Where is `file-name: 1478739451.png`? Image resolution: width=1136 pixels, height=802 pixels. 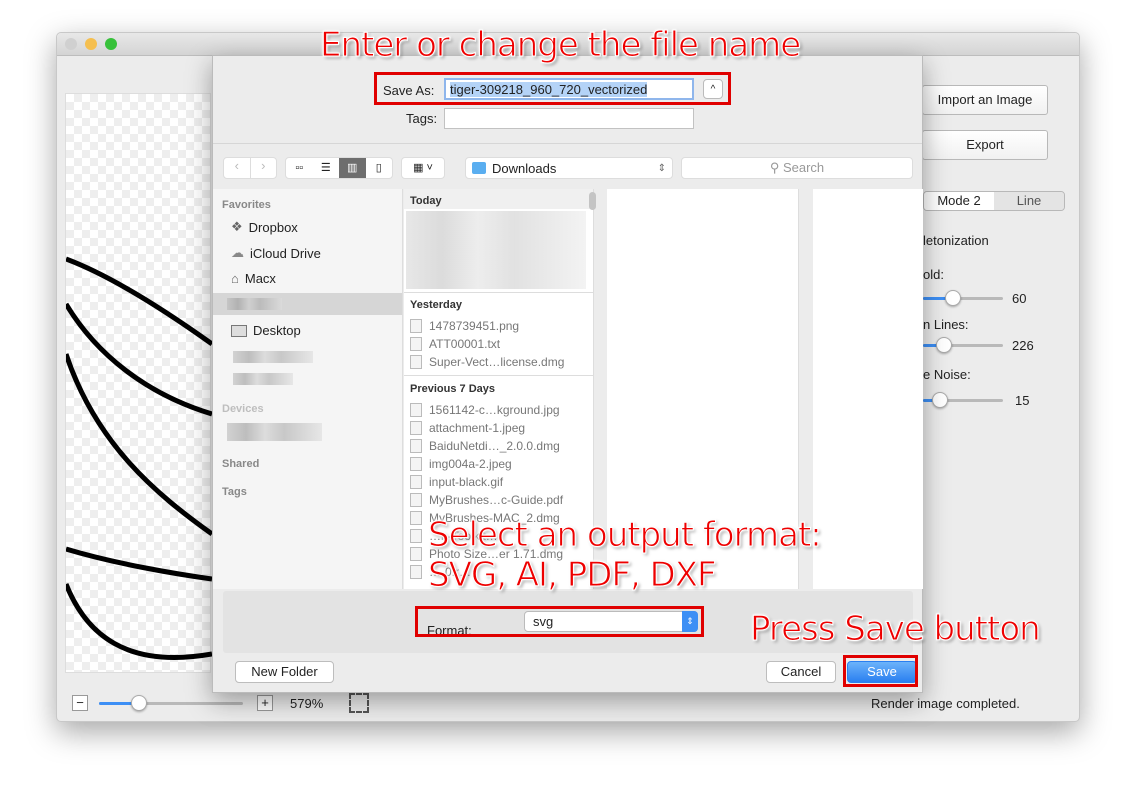
file-name: 1478739451.png is located at coordinates (474, 326).